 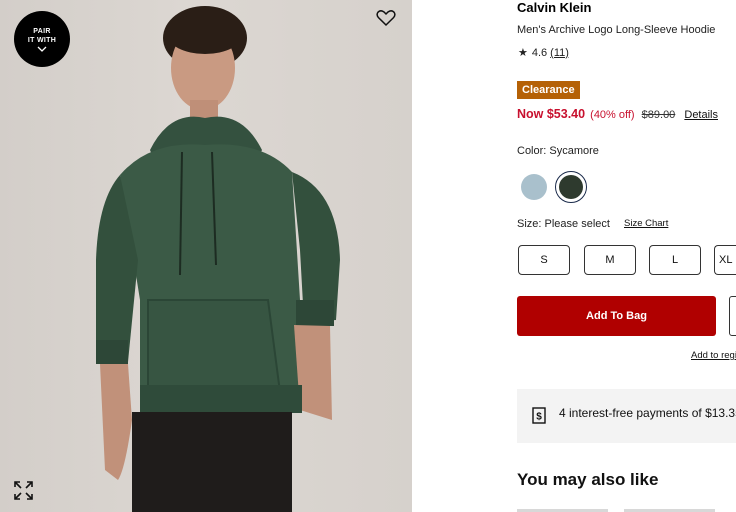 What do you see at coordinates (658, 115) in the screenshot?
I see `original-price: $89.00` at bounding box center [658, 115].